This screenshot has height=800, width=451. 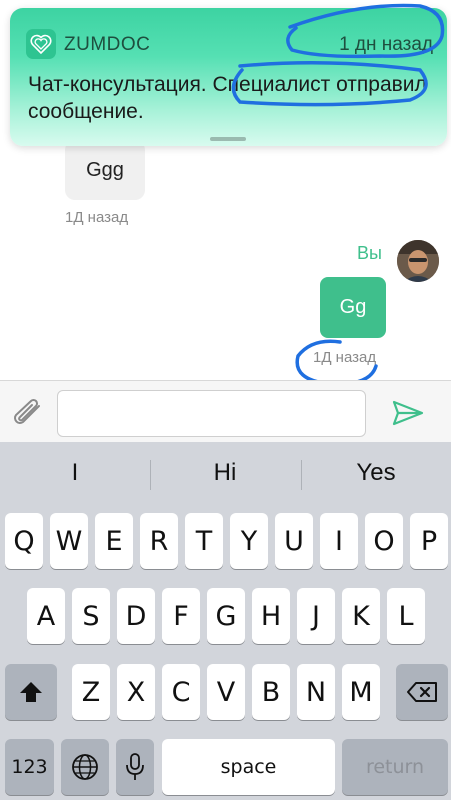 What do you see at coordinates (114, 541) in the screenshot?
I see `key-e: E` at bounding box center [114, 541].